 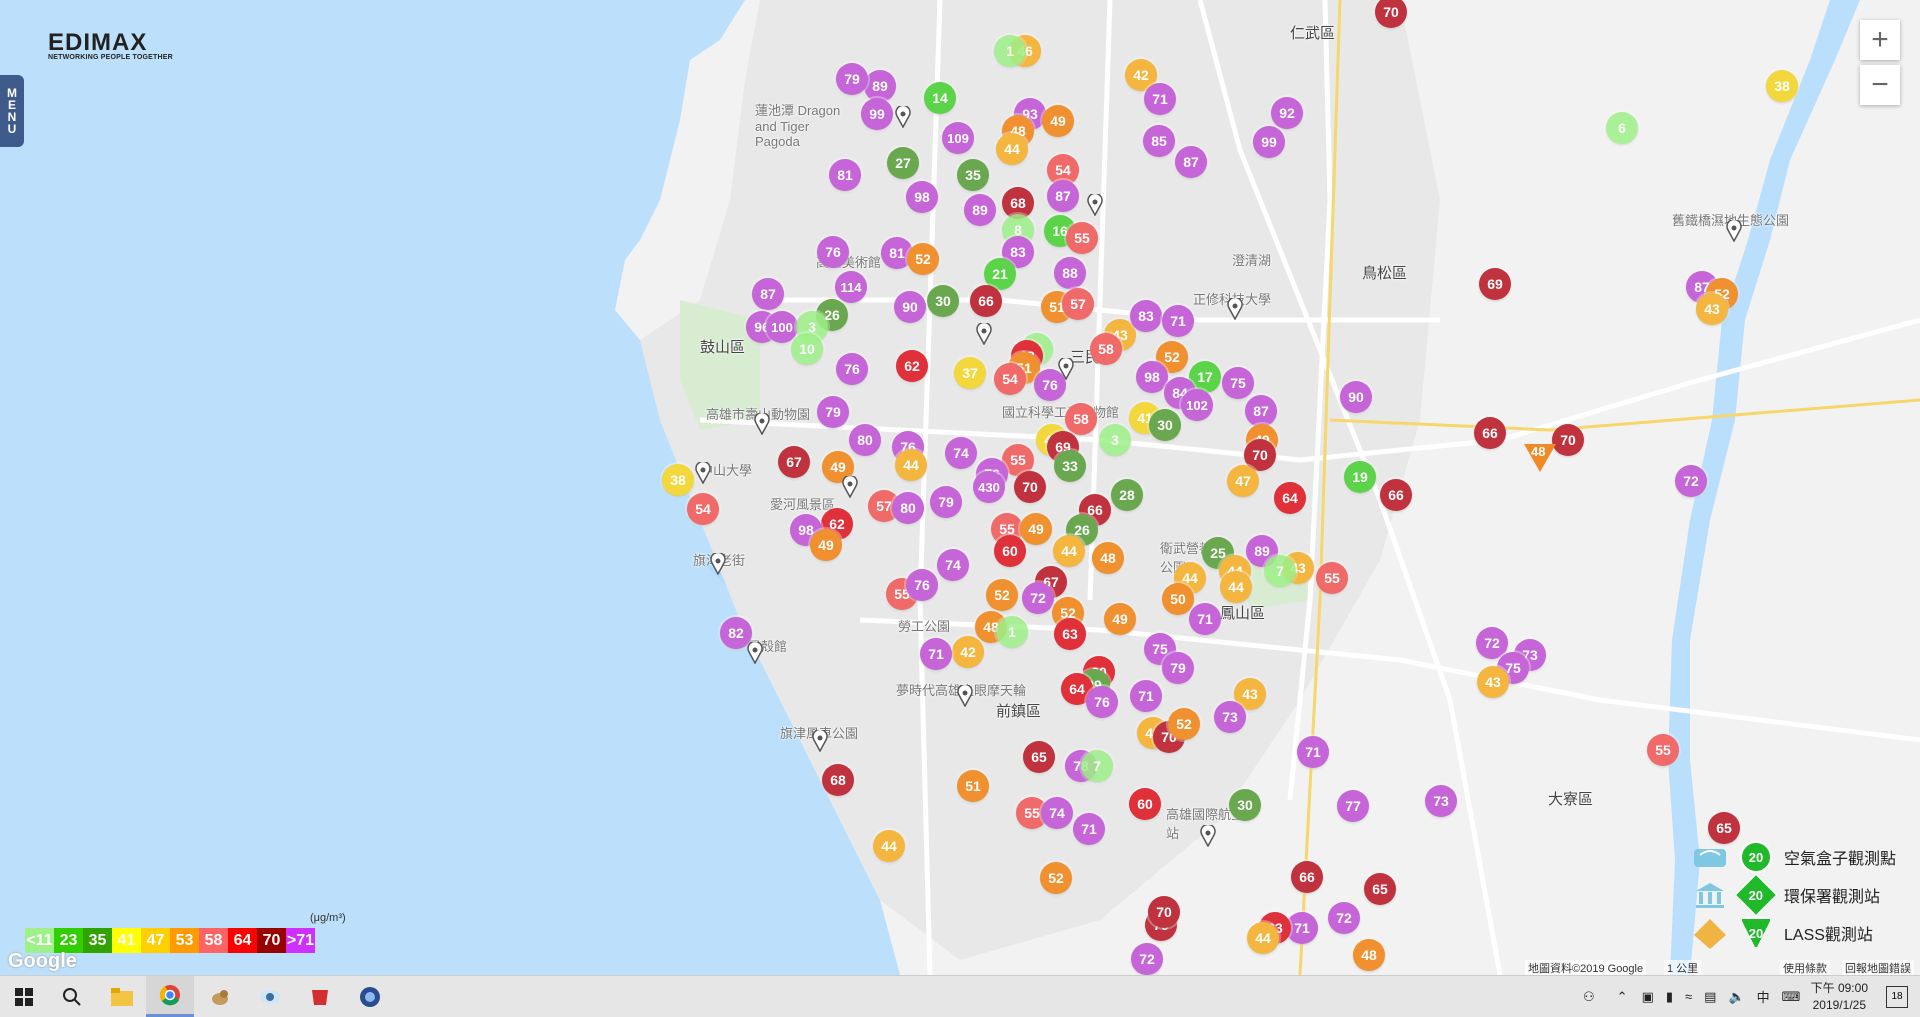 What do you see at coordinates (1495, 284) in the screenshot?
I see `sensor-marker: 69` at bounding box center [1495, 284].